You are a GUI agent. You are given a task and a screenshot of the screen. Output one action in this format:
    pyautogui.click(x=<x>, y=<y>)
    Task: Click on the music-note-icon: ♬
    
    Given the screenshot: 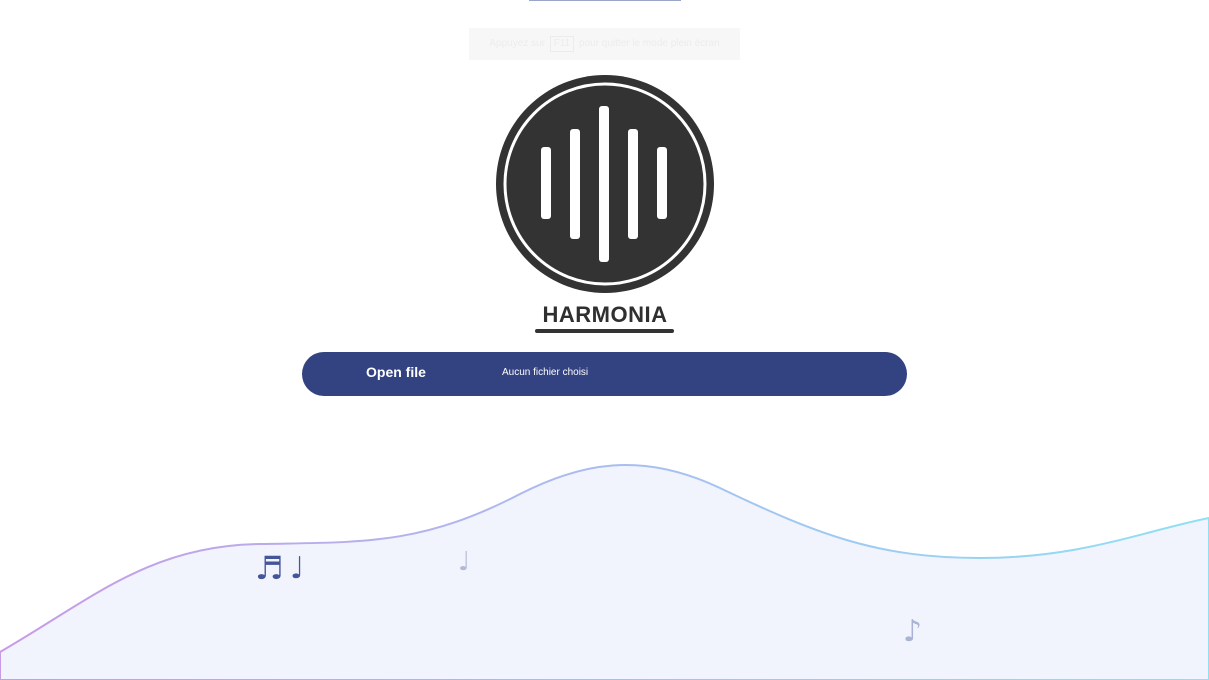 What is the action you would take?
    pyautogui.click(x=269, y=568)
    